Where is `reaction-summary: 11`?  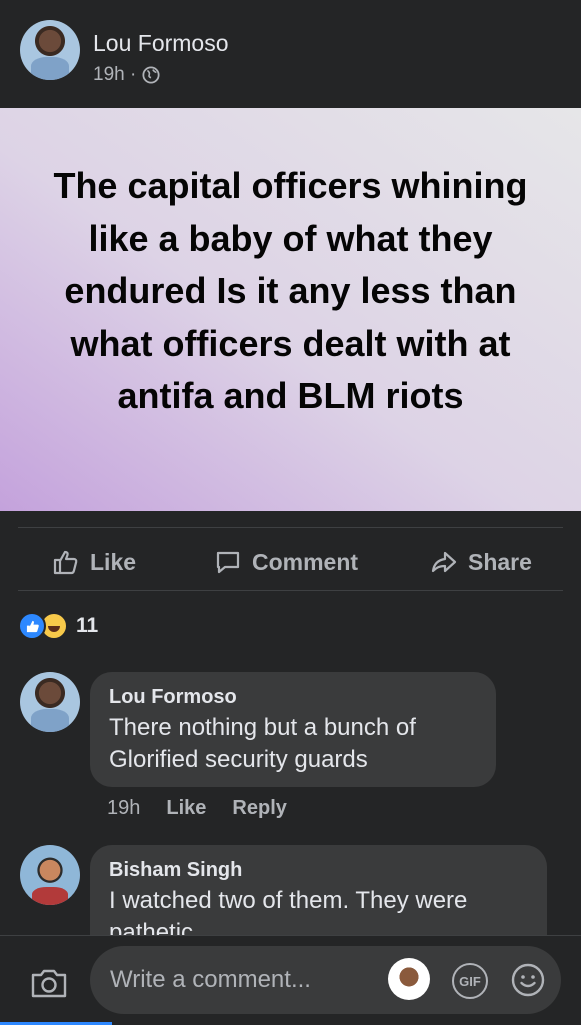 reaction-summary: 11 is located at coordinates (58, 626).